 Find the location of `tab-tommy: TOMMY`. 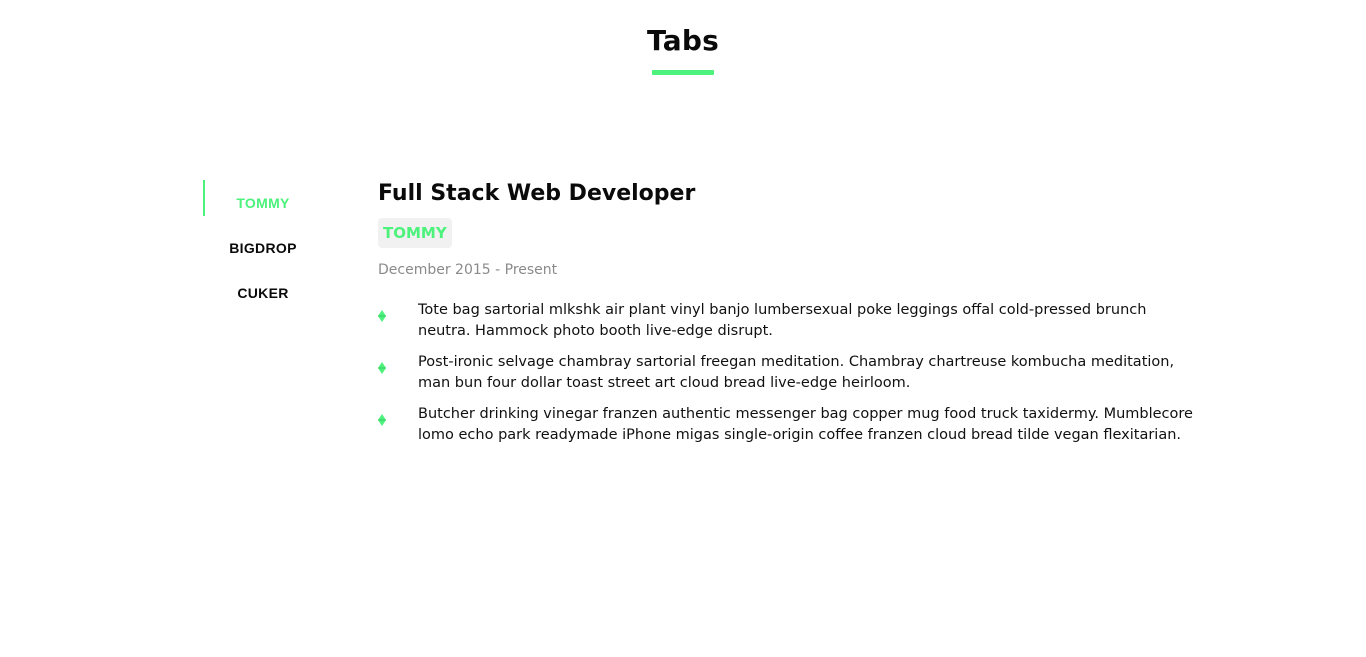

tab-tommy: TOMMY is located at coordinates (263, 202).